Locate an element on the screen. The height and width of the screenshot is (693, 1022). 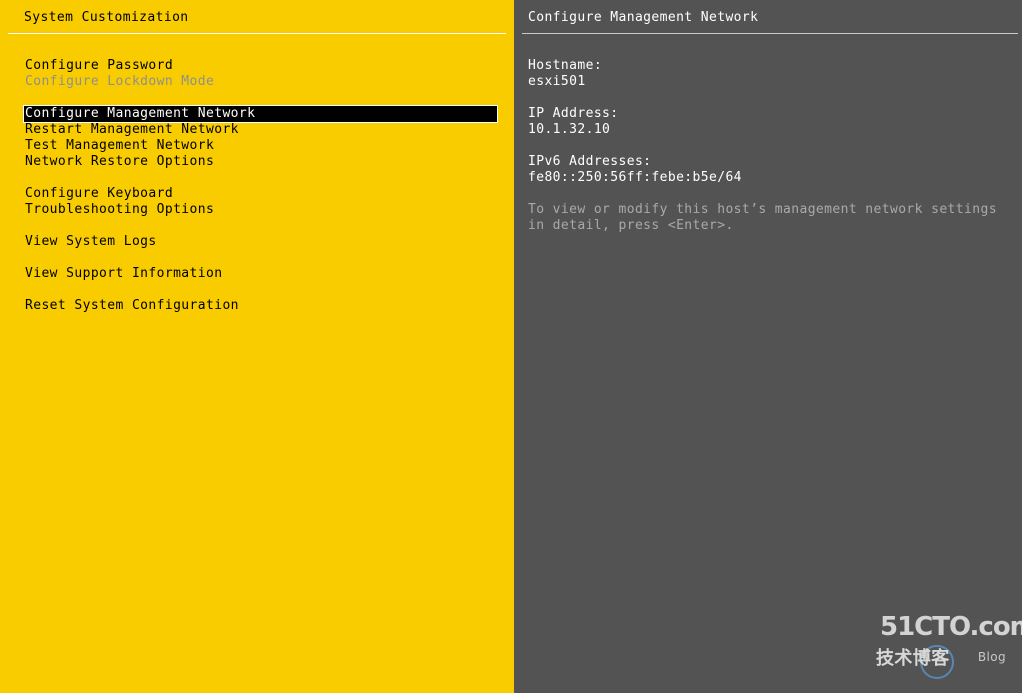
ip-address-label: IP Address: is located at coordinates (573, 113).